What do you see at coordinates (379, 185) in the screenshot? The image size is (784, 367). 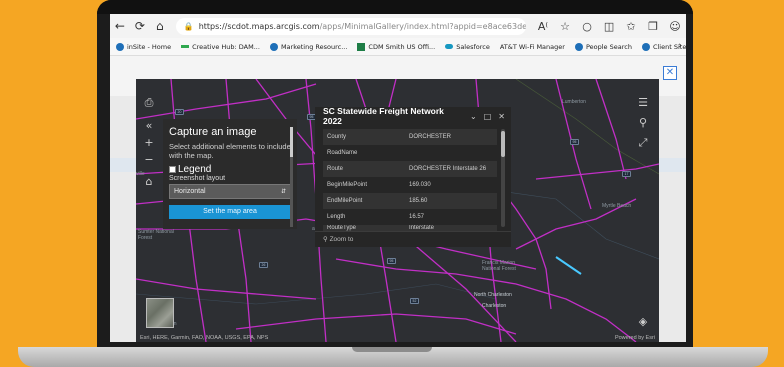 I see `table-row: BeginMilePoint 169.030` at bounding box center [379, 185].